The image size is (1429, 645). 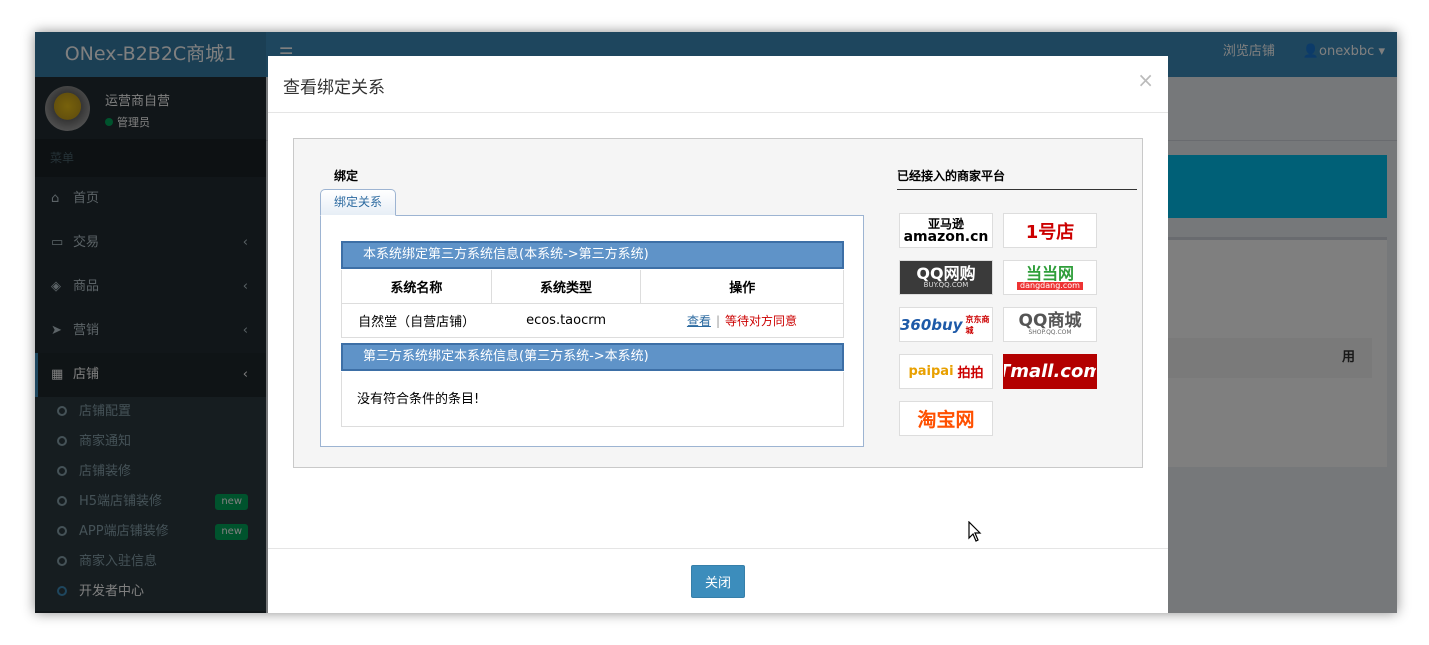 What do you see at coordinates (416, 320) in the screenshot?
I see `system-name-cell: 自然堂（自营店铺）` at bounding box center [416, 320].